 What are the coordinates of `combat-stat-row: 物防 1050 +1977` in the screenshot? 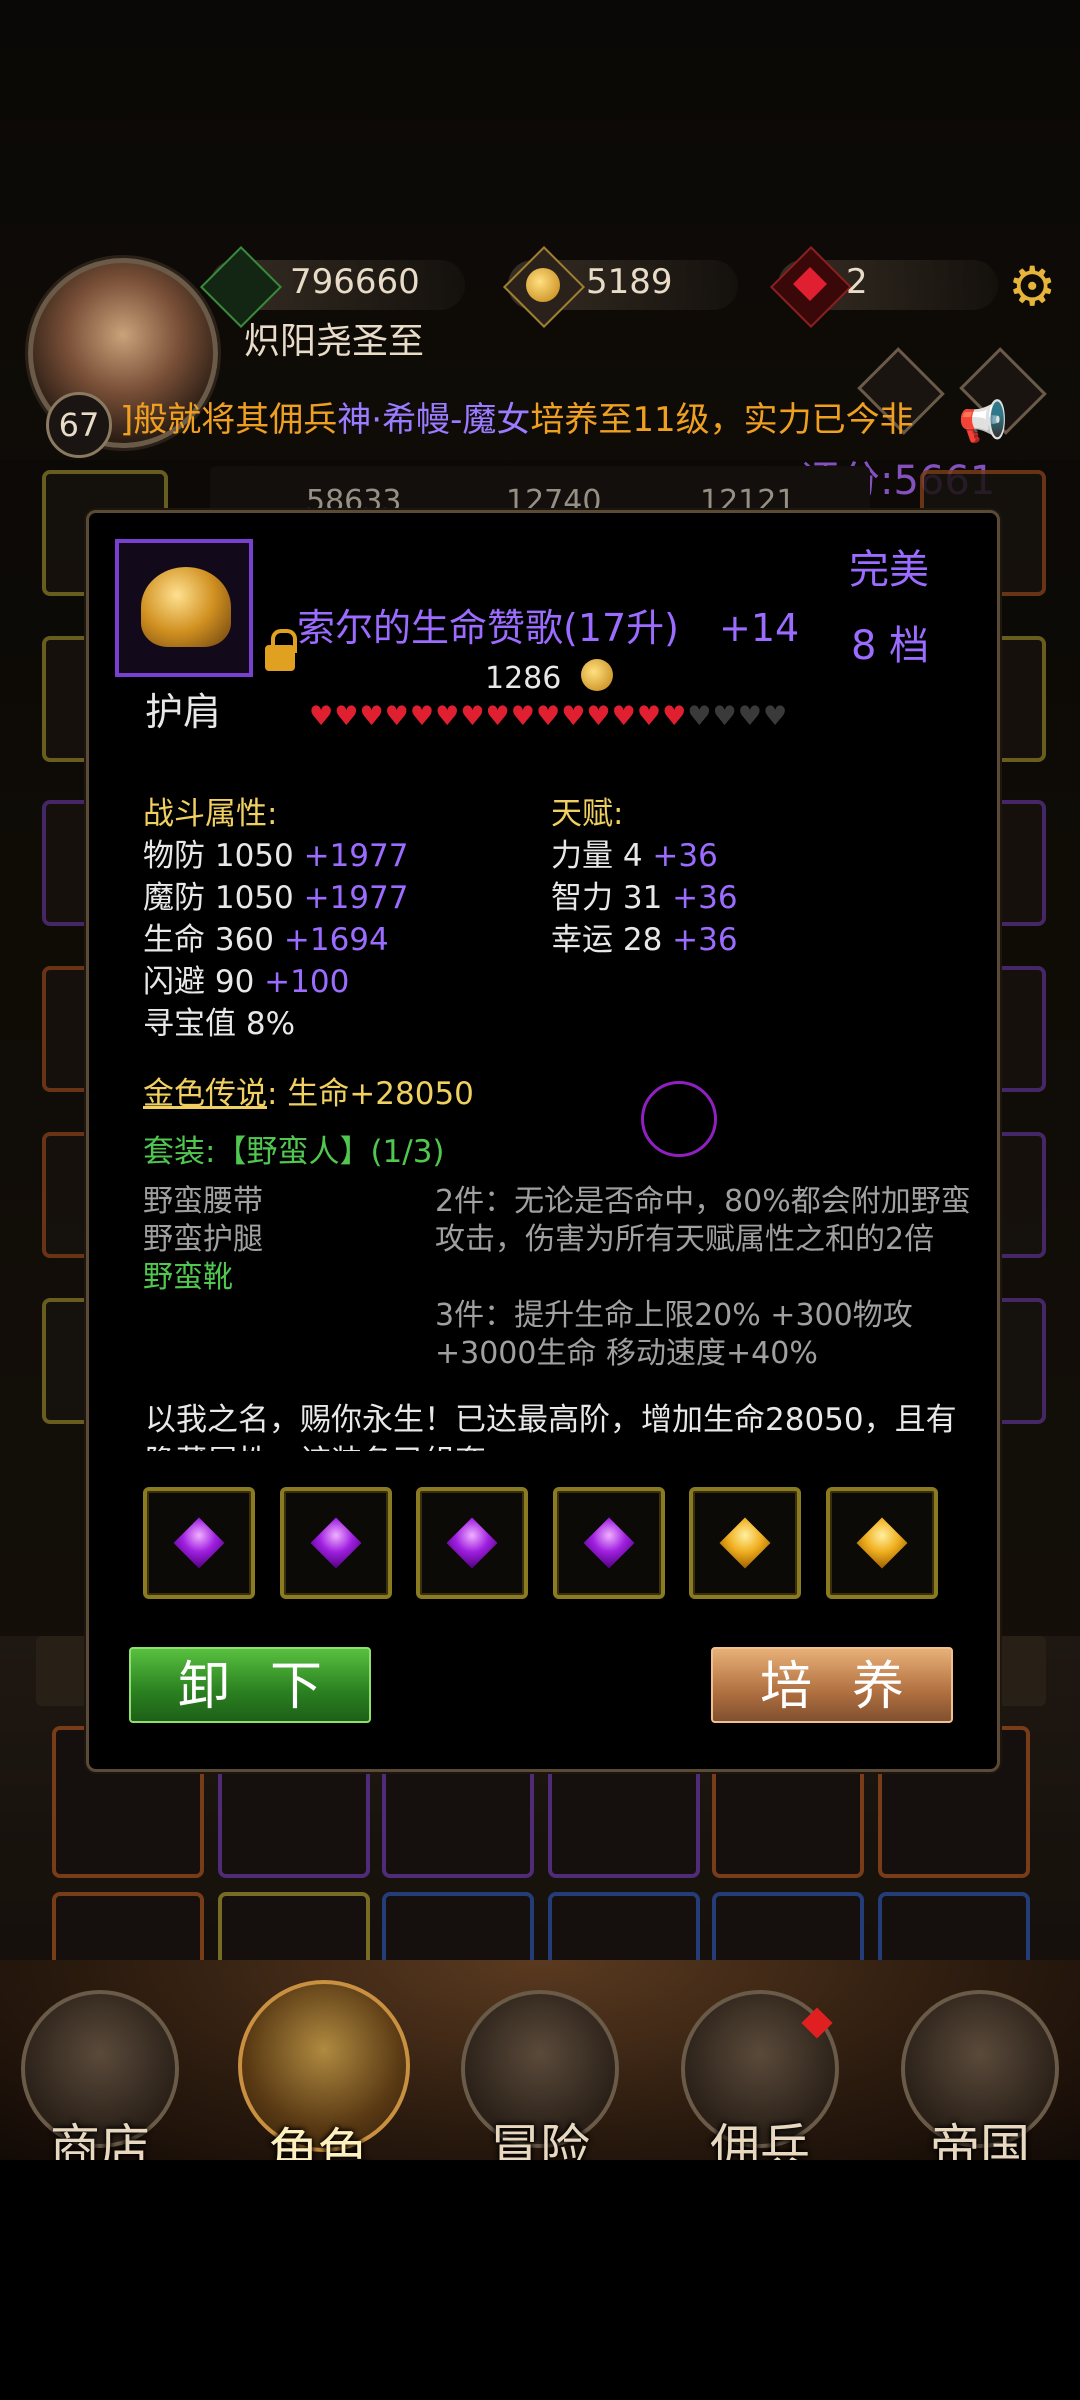 It's located at (275, 856).